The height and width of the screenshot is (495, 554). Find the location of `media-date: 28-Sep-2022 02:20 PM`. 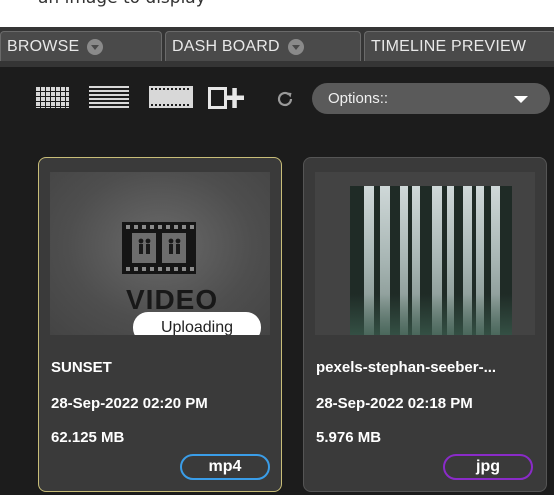

media-date: 28-Sep-2022 02:20 PM is located at coordinates (129, 403).